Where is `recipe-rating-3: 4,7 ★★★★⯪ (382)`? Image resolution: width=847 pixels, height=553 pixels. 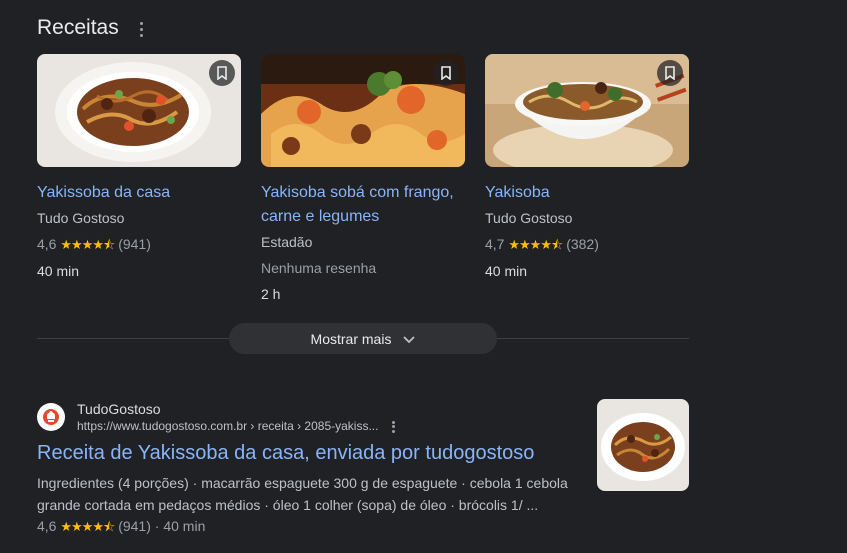
recipe-rating-3: 4,7 ★★★★⯪ (382) is located at coordinates (587, 244).